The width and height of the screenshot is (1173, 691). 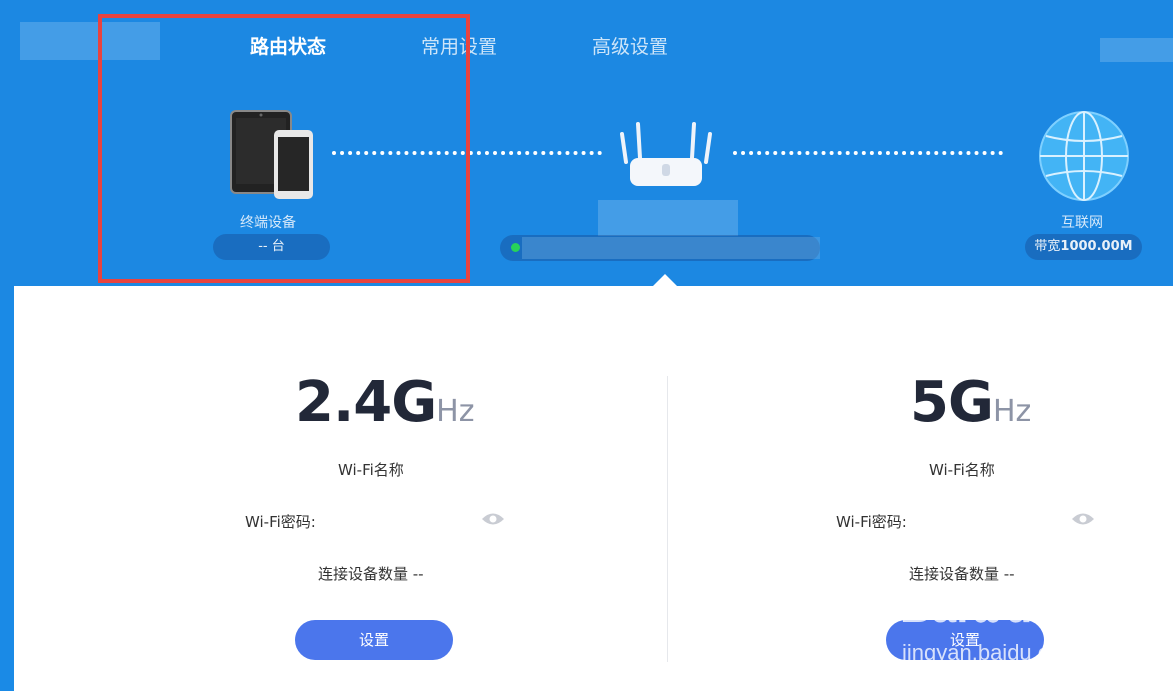 I want to click on band-5-title: 5GHz, so click(x=970, y=402).